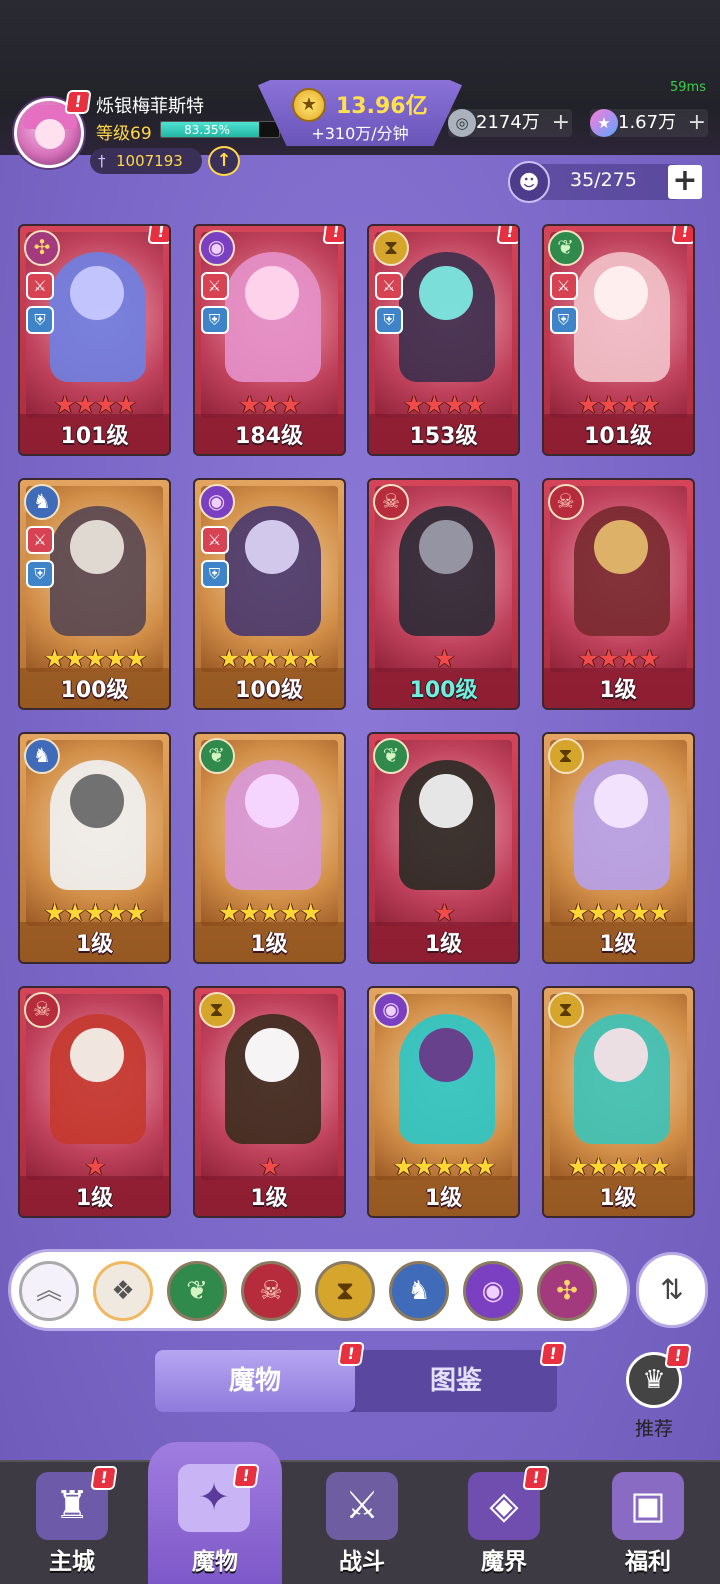 The image size is (720, 1584). What do you see at coordinates (72, 1523) in the screenshot?
I see `nav-main-city: ♜ 主城 !` at bounding box center [72, 1523].